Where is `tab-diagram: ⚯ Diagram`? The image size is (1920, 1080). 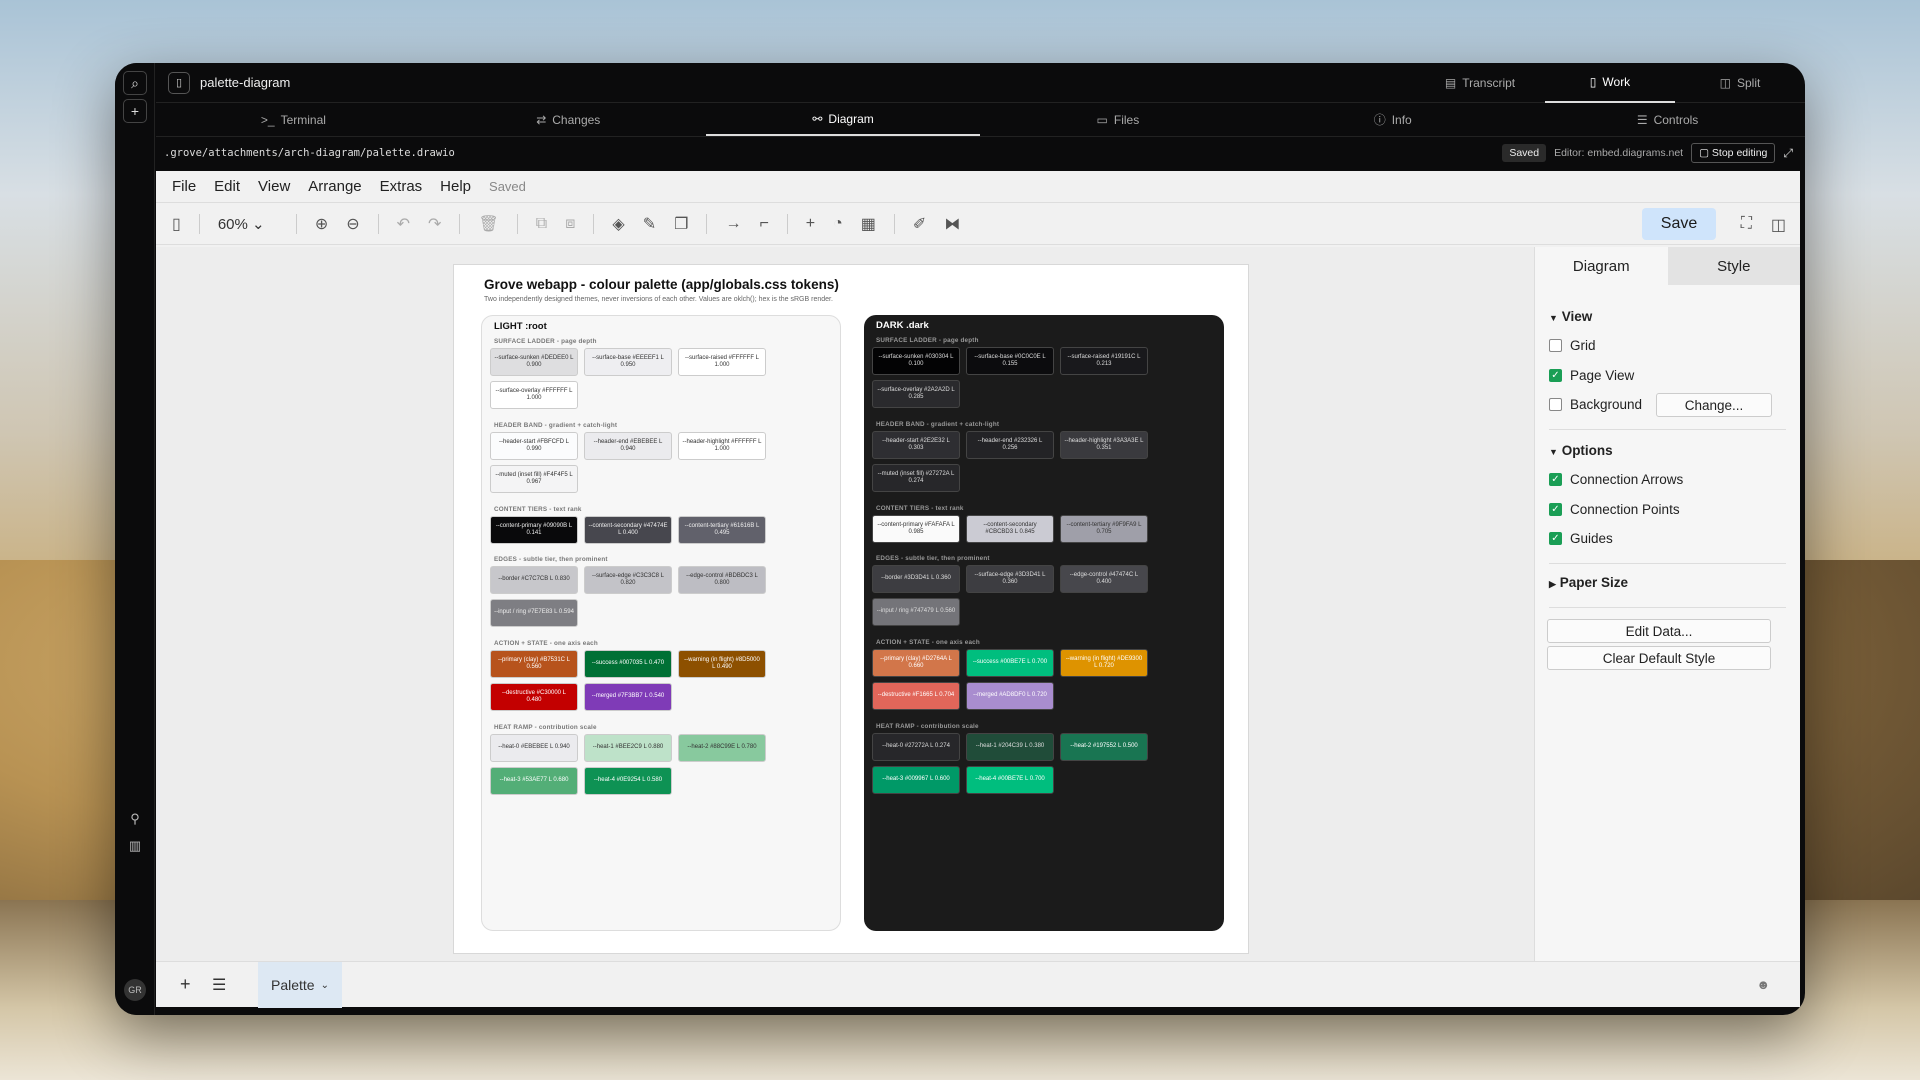
tab-diagram: ⚯ Diagram is located at coordinates (843, 119).